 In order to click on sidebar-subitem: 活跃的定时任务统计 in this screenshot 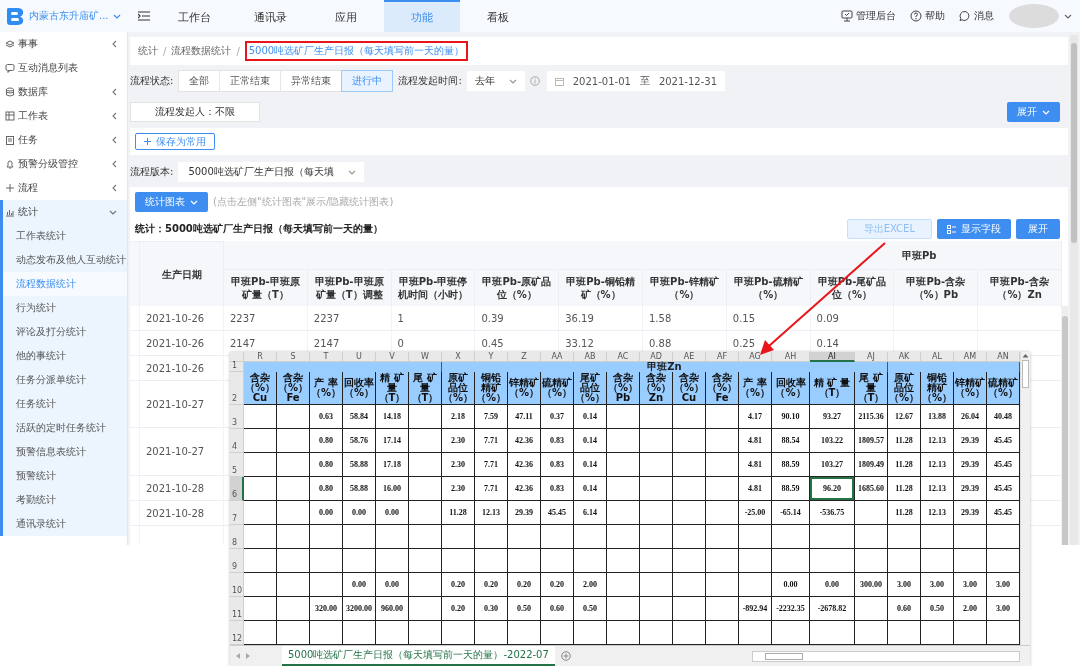, I will do `click(65, 428)`.